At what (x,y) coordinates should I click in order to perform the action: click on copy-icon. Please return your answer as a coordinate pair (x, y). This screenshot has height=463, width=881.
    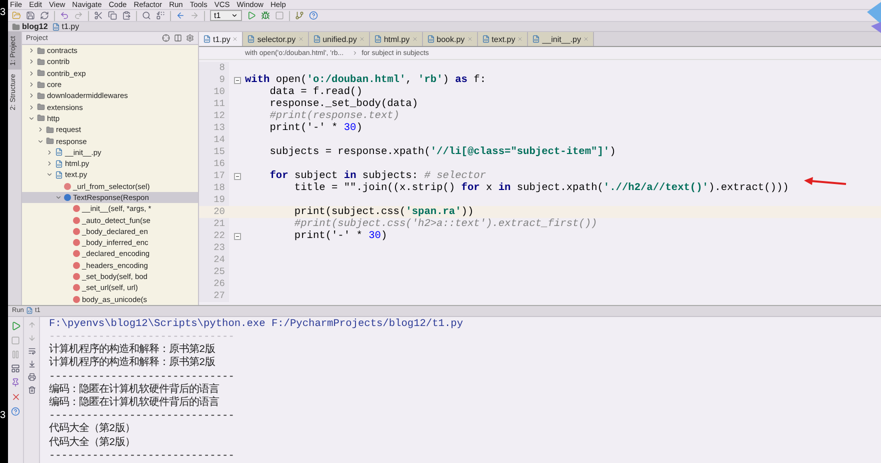
    Looking at the image, I should click on (112, 15).